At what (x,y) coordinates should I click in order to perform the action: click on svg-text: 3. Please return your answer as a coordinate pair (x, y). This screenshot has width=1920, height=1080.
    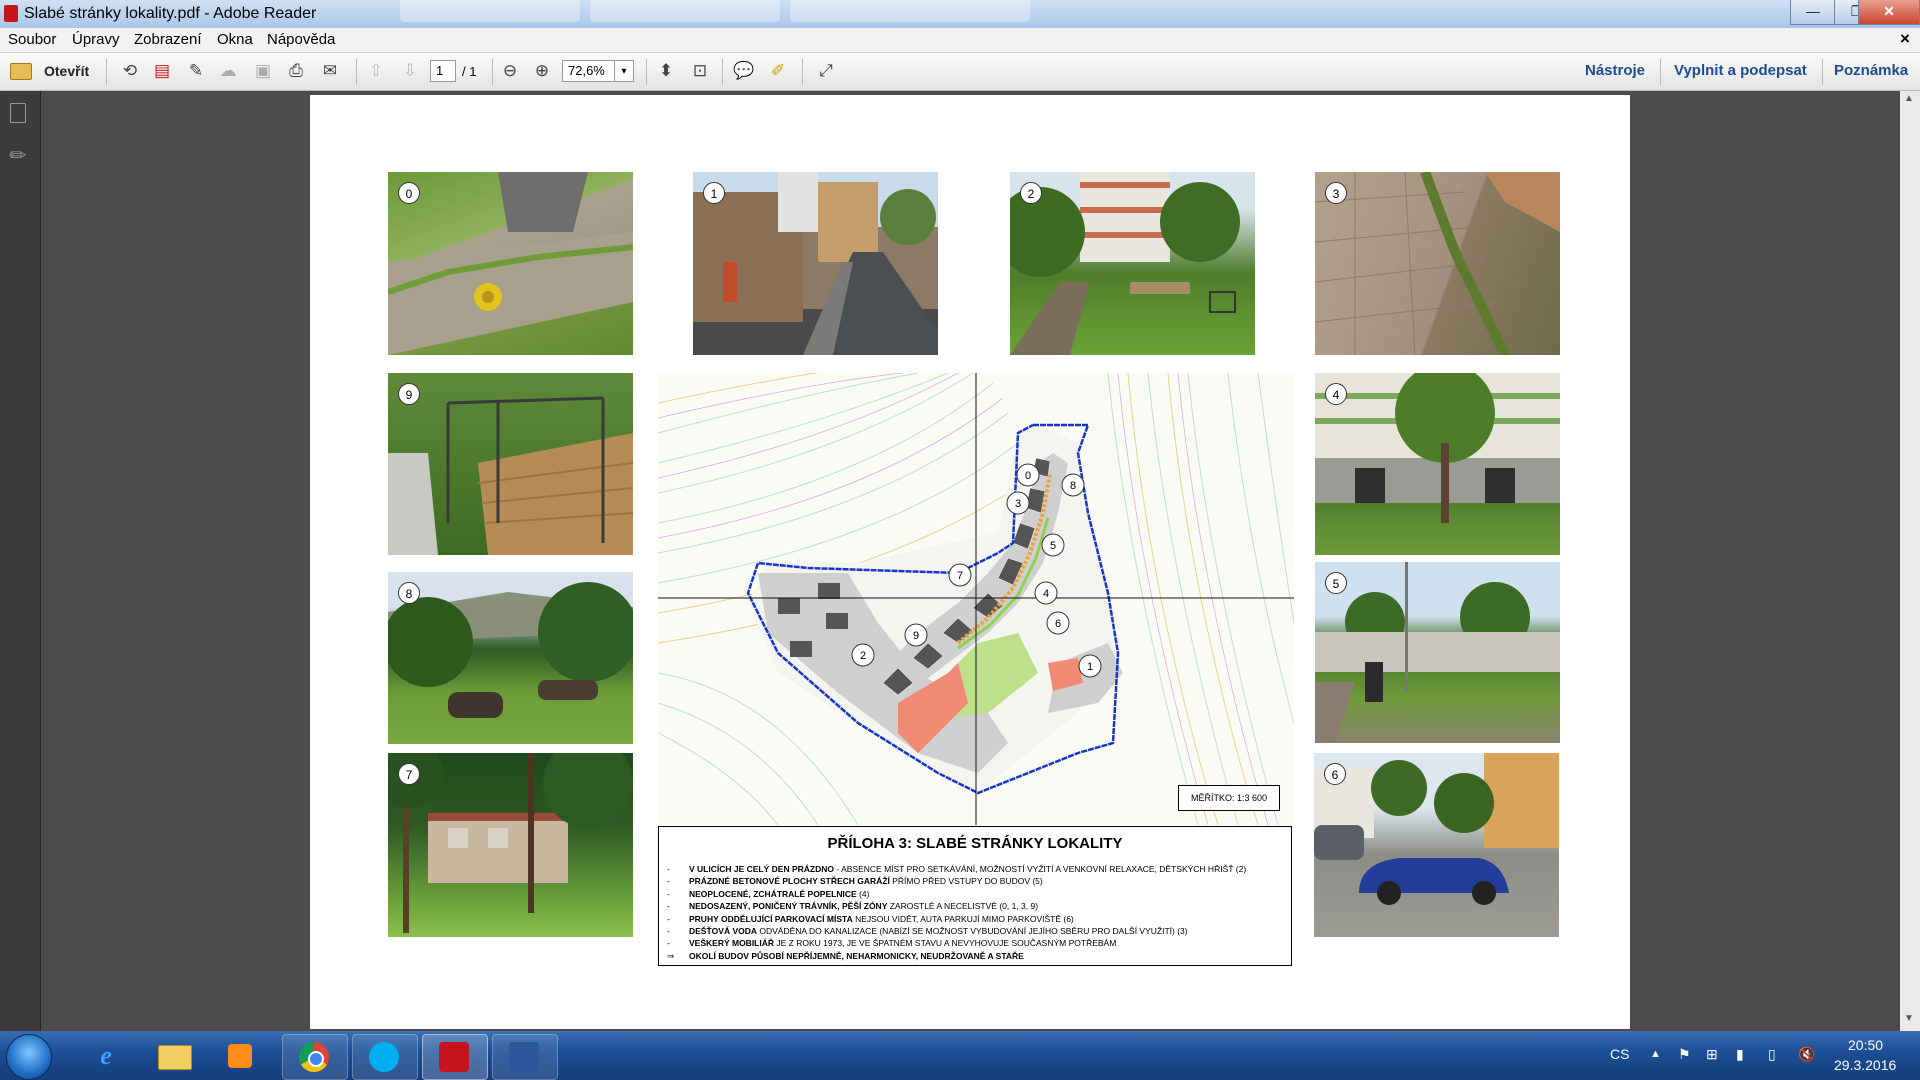
    Looking at the image, I should click on (1018, 504).